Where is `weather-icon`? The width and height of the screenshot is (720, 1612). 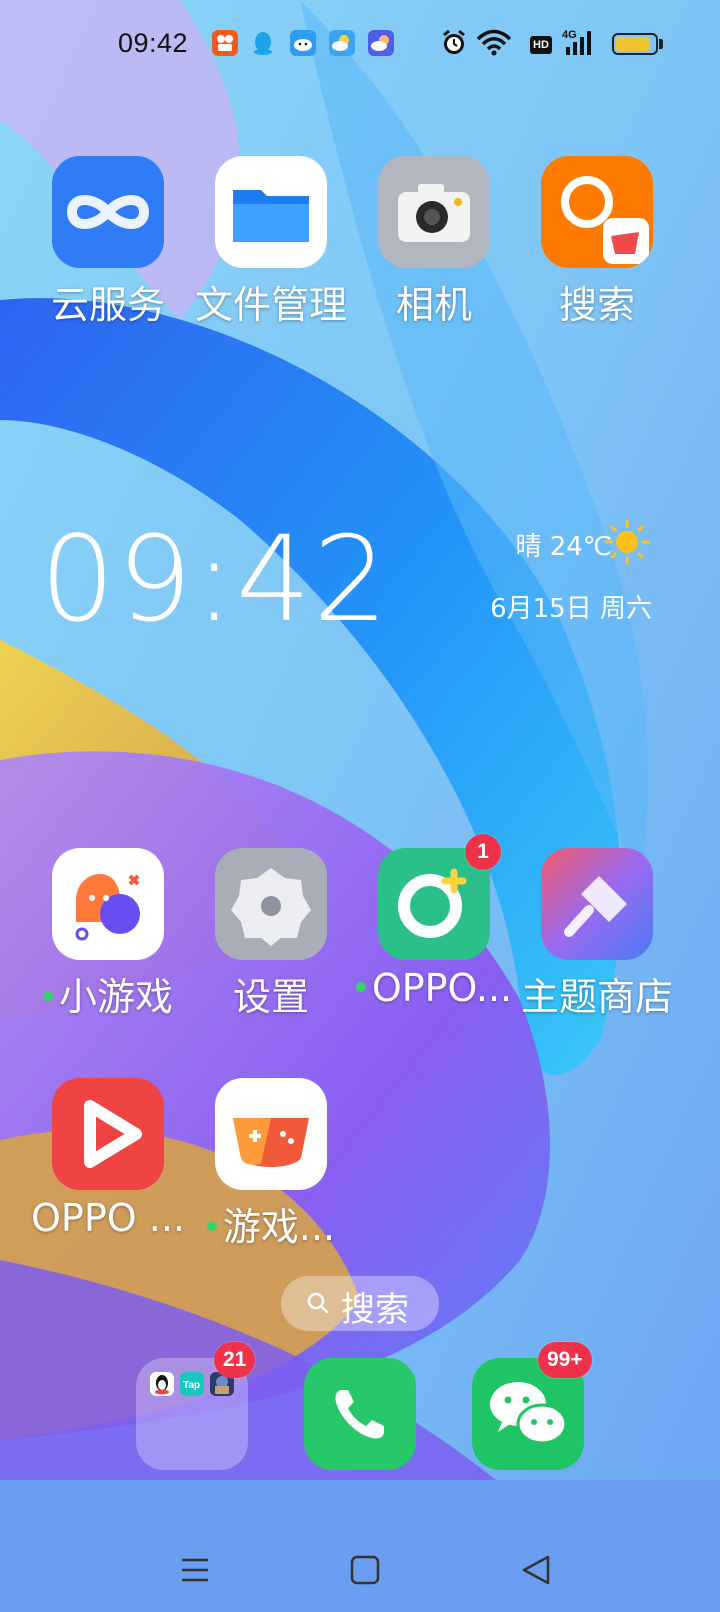 weather-icon is located at coordinates (342, 43).